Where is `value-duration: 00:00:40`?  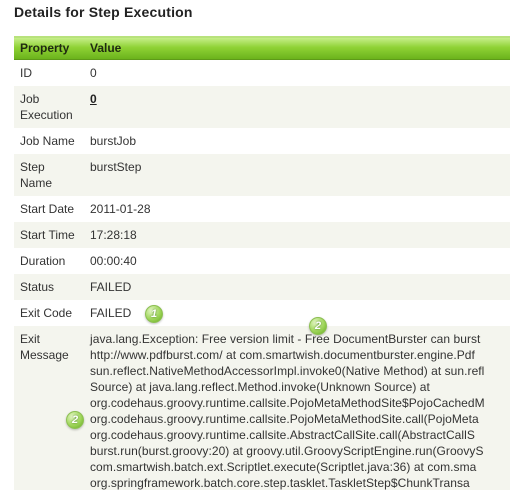 value-duration: 00:00:40 is located at coordinates (297, 260).